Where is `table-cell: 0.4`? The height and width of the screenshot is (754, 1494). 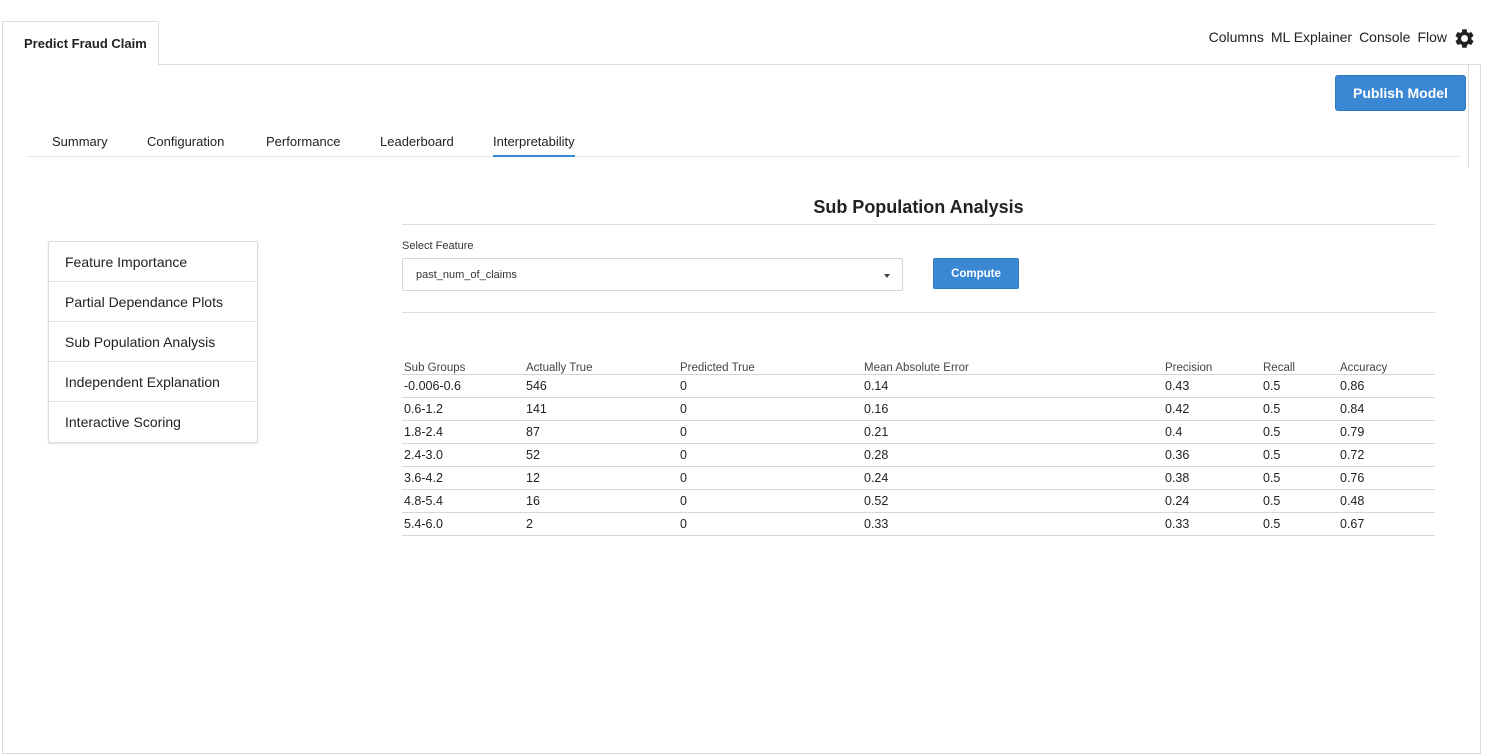 table-cell: 0.4 is located at coordinates (1212, 432).